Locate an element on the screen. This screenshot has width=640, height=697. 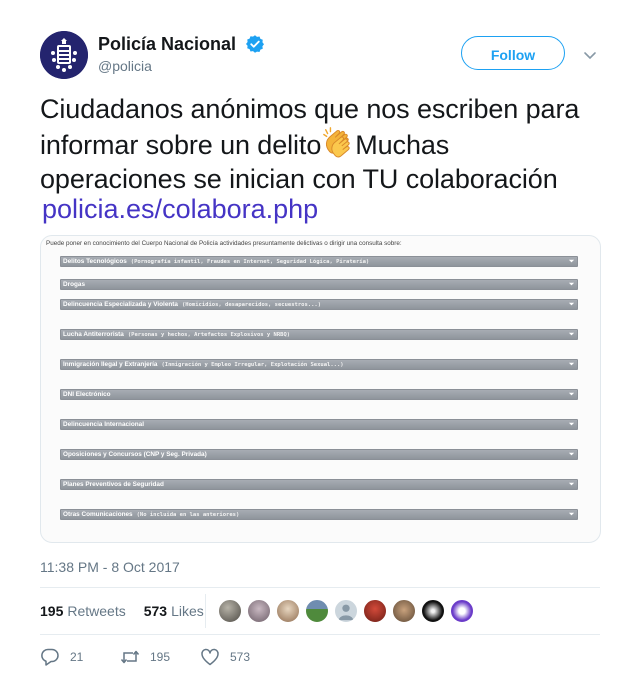
retweet-button: 195 is located at coordinates (155, 657).